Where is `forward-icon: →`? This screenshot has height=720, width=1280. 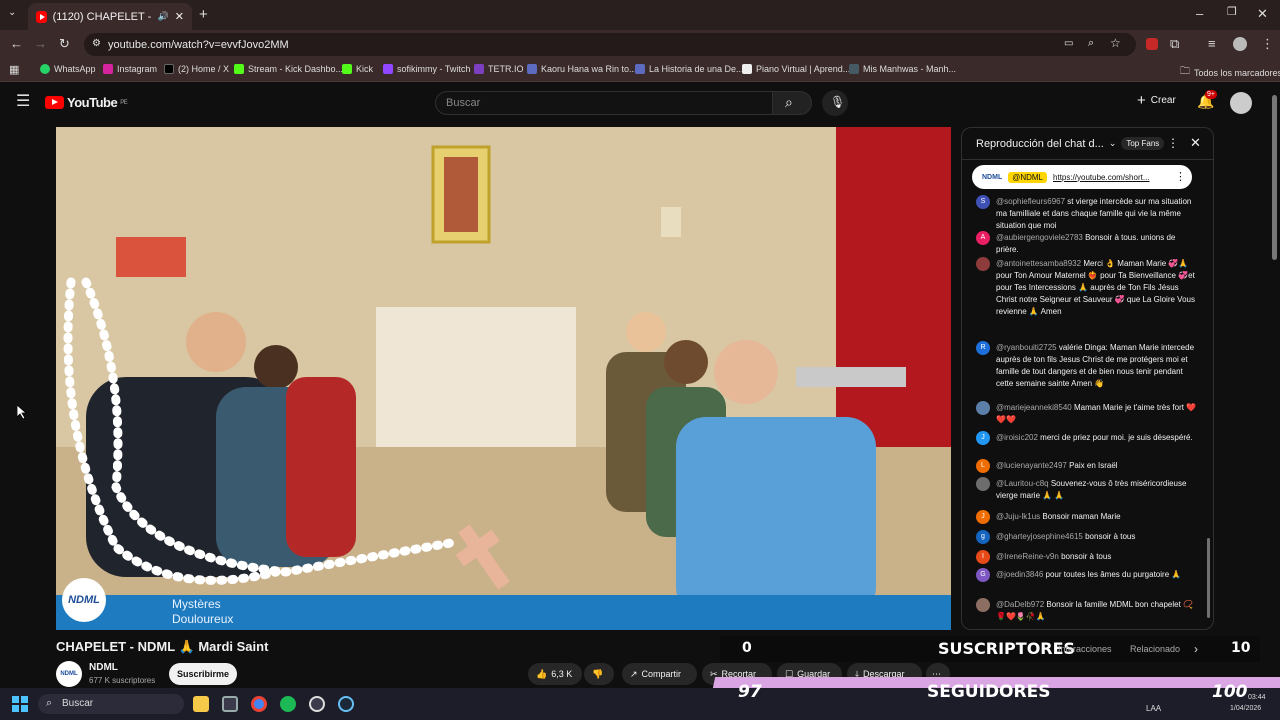 forward-icon: → is located at coordinates (40, 43).